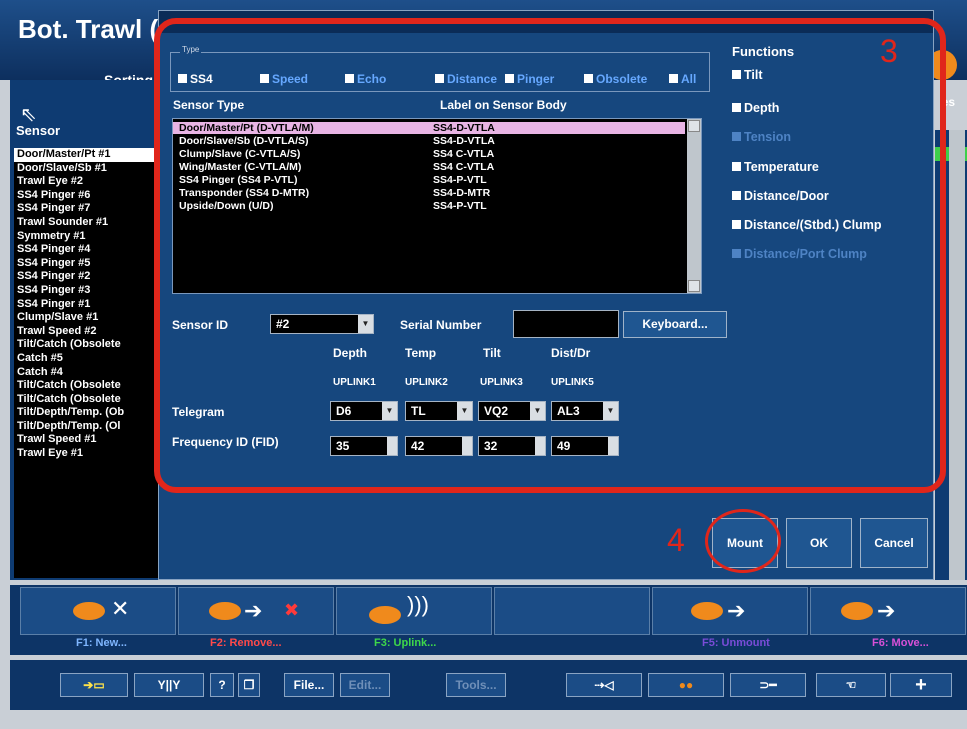 This screenshot has width=967, height=729. I want to click on ok-button: OK, so click(819, 543).